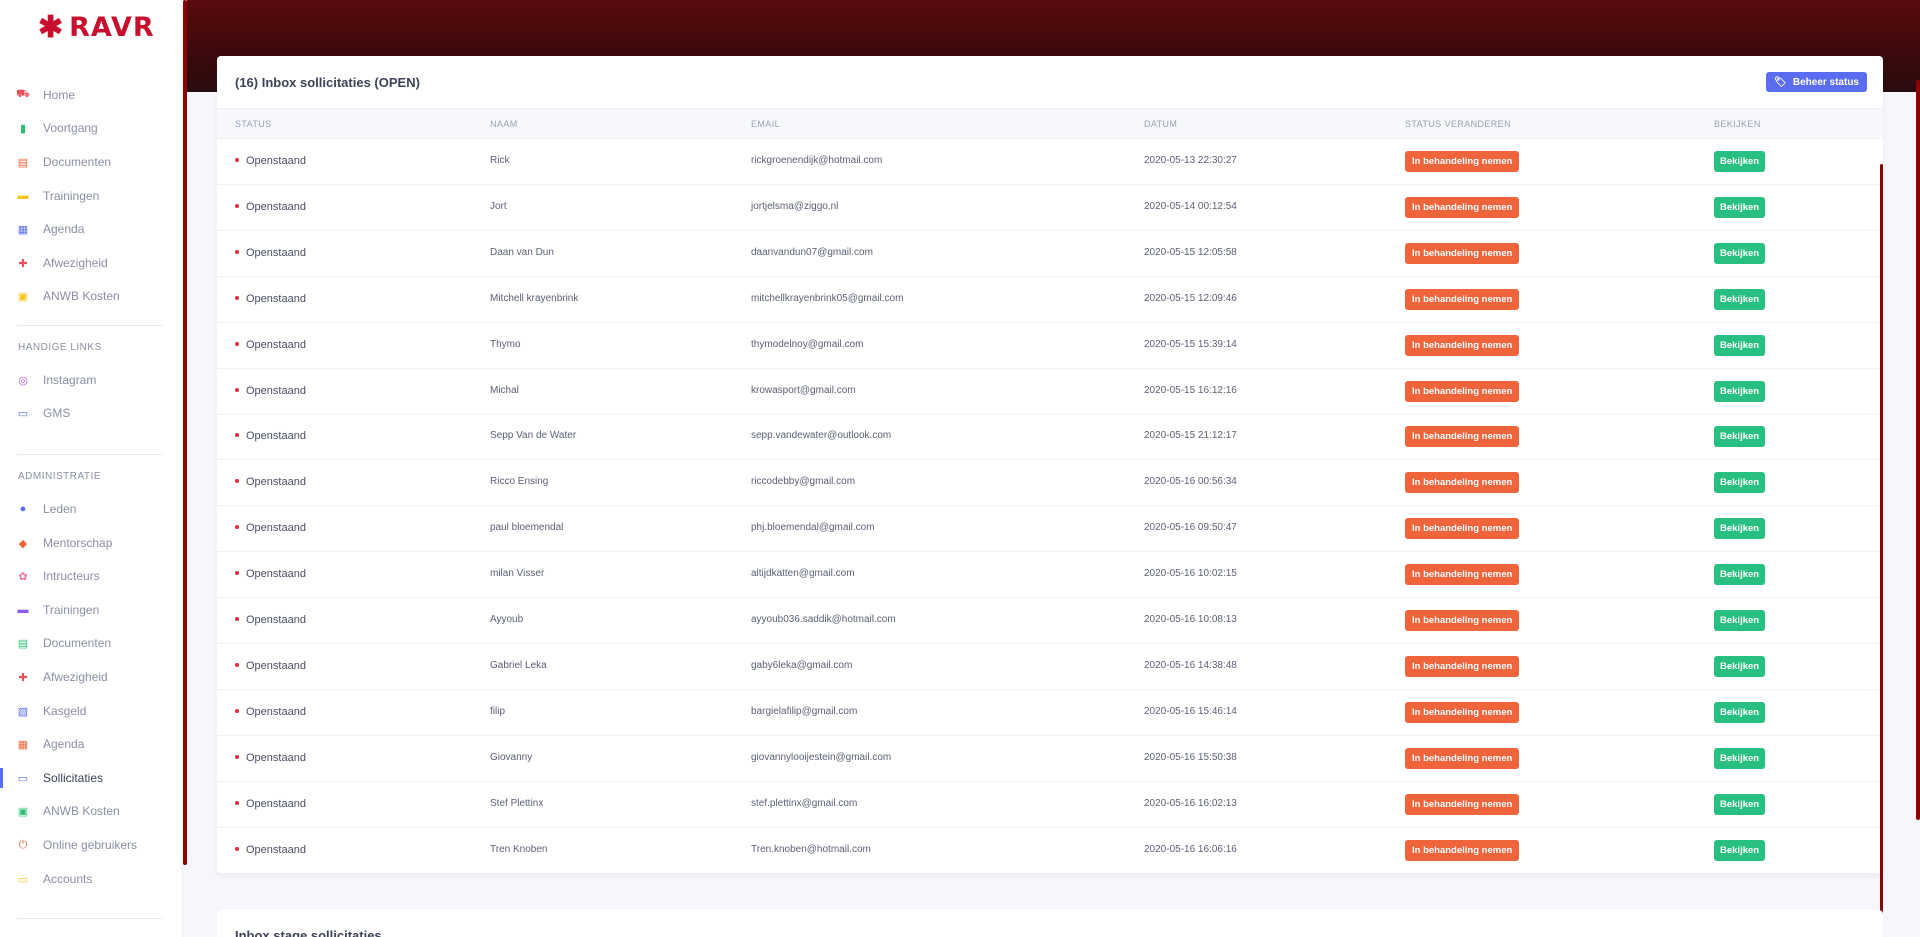 This screenshot has height=937, width=1920. Describe the element at coordinates (519, 849) in the screenshot. I see `naam-cell: Tren Knoben` at that location.